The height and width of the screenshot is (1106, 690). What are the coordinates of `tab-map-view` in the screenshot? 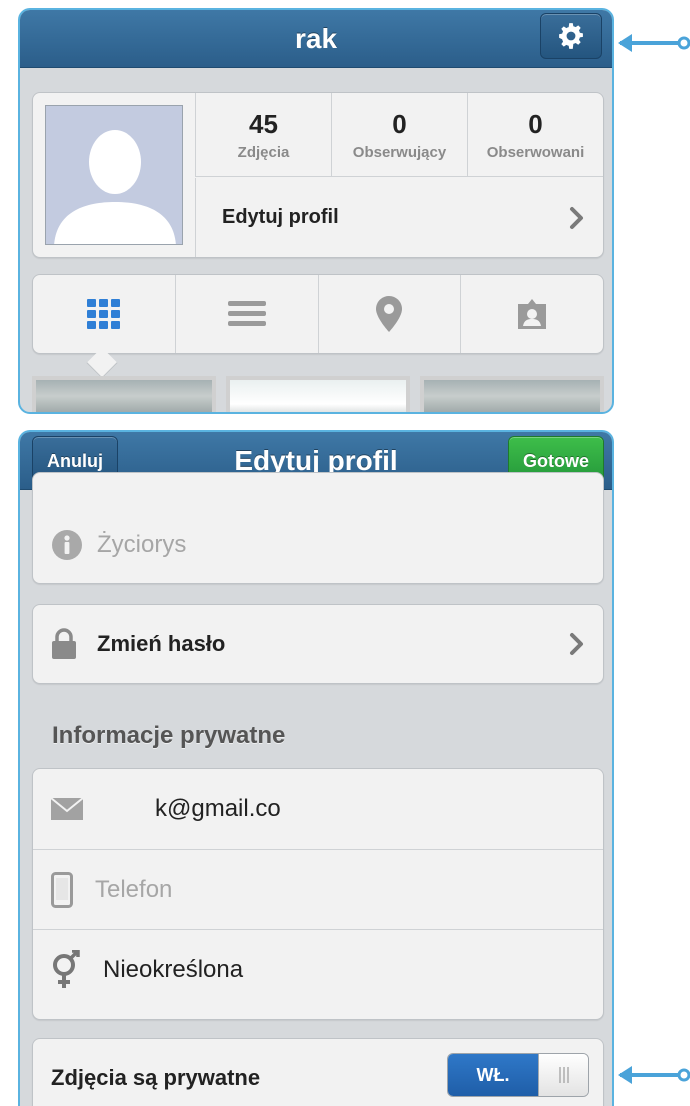 It's located at (389, 314).